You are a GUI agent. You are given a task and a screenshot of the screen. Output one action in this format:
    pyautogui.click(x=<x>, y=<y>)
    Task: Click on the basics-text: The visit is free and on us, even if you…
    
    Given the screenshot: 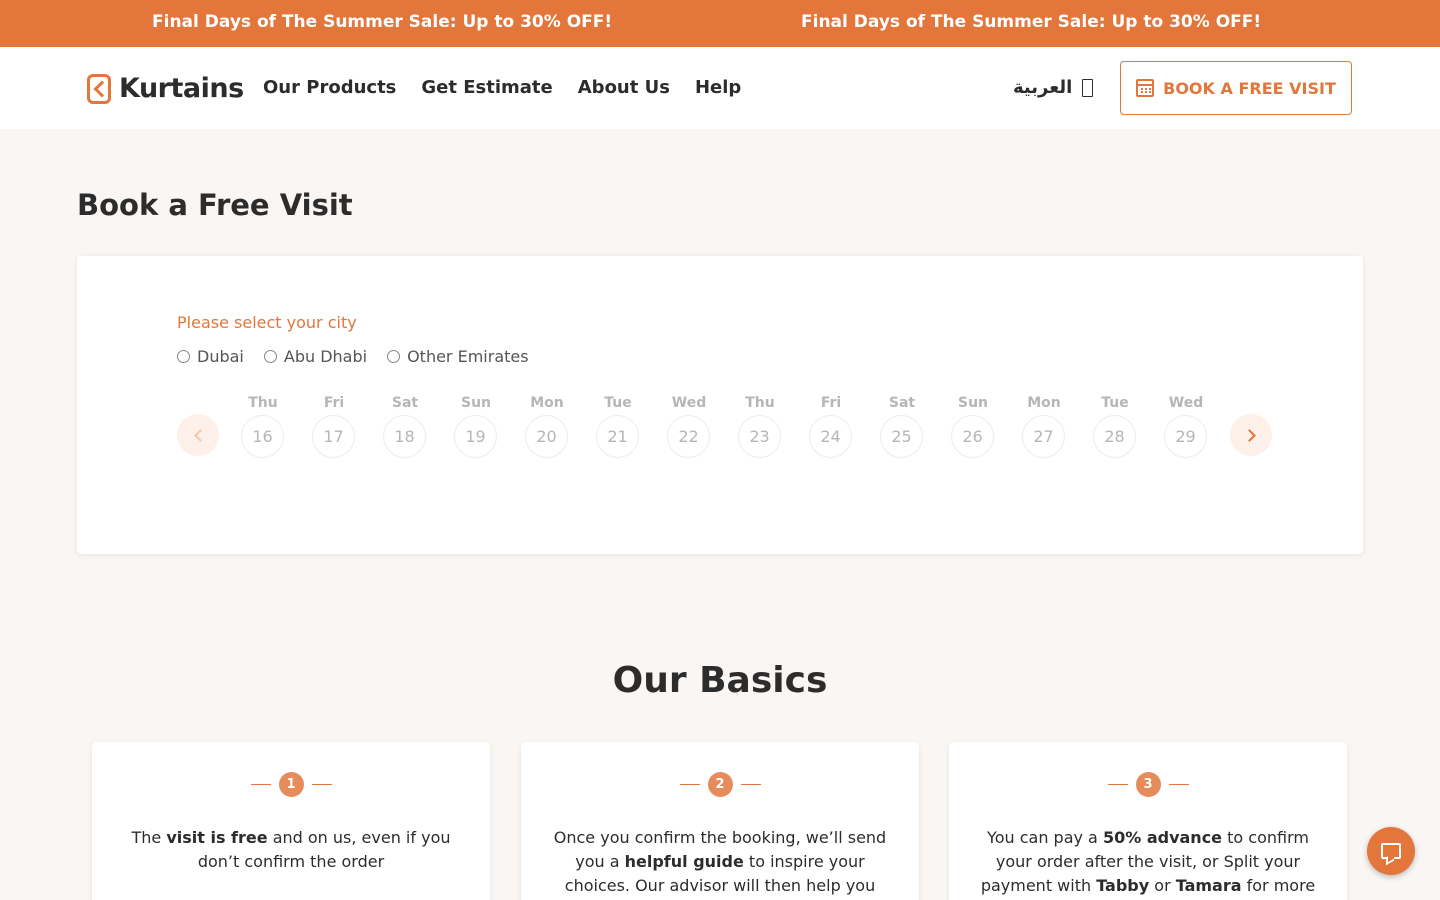 What is the action you would take?
    pyautogui.click(x=291, y=849)
    